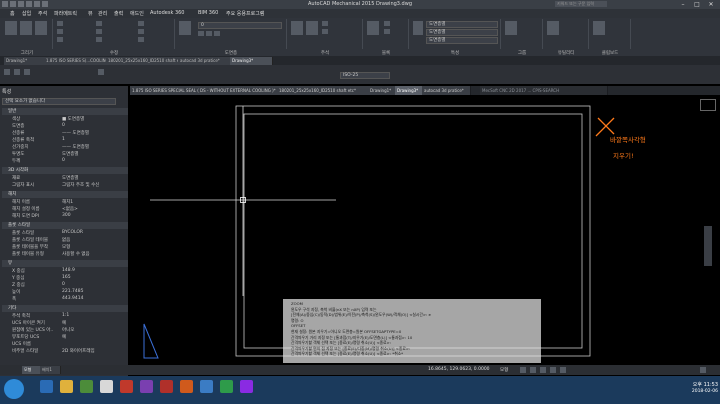 The image size is (720, 404). I want to click on osnap-icon, so click(563, 370).